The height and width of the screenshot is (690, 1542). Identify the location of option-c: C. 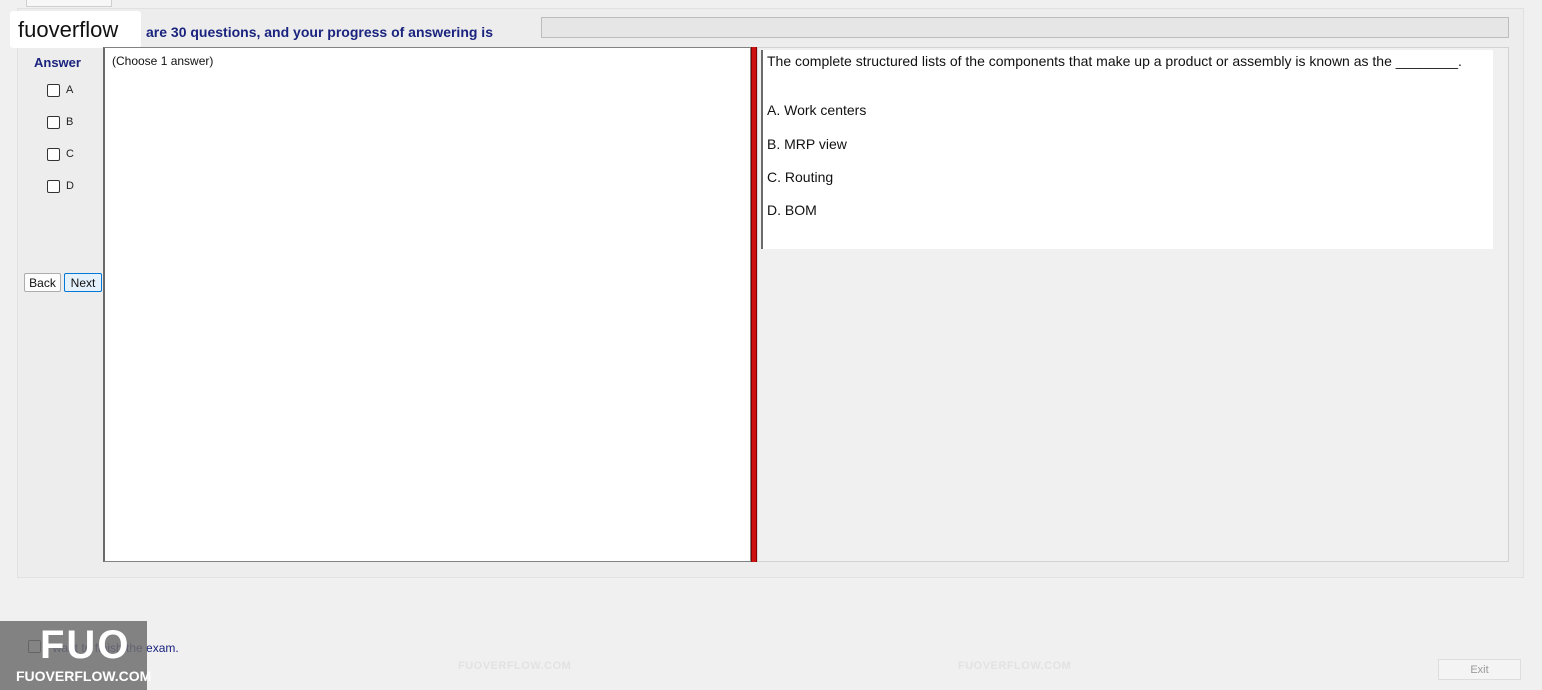
(60, 154).